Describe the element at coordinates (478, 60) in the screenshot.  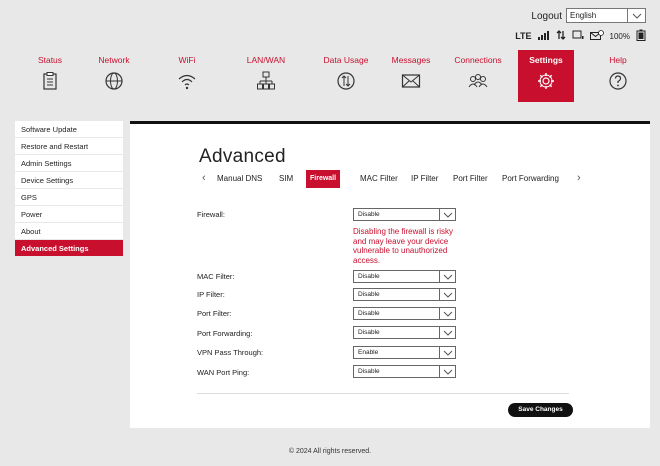
I see `nav-connections-label: Connections` at that location.